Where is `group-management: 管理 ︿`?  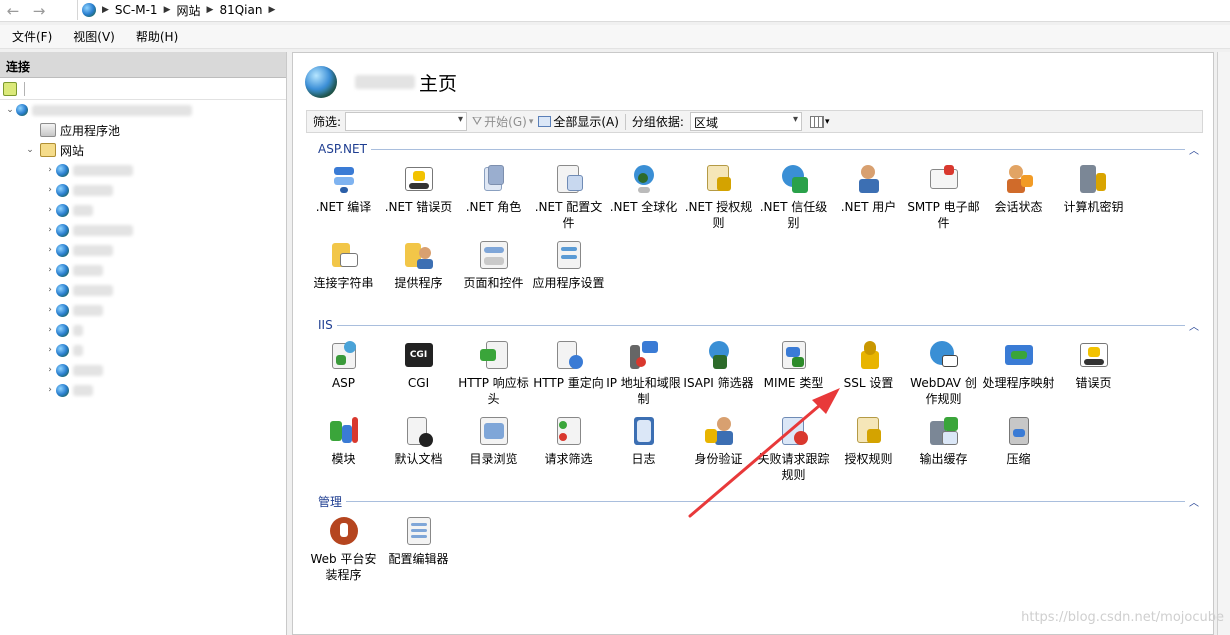 group-management: 管理 ︿ is located at coordinates (754, 501).